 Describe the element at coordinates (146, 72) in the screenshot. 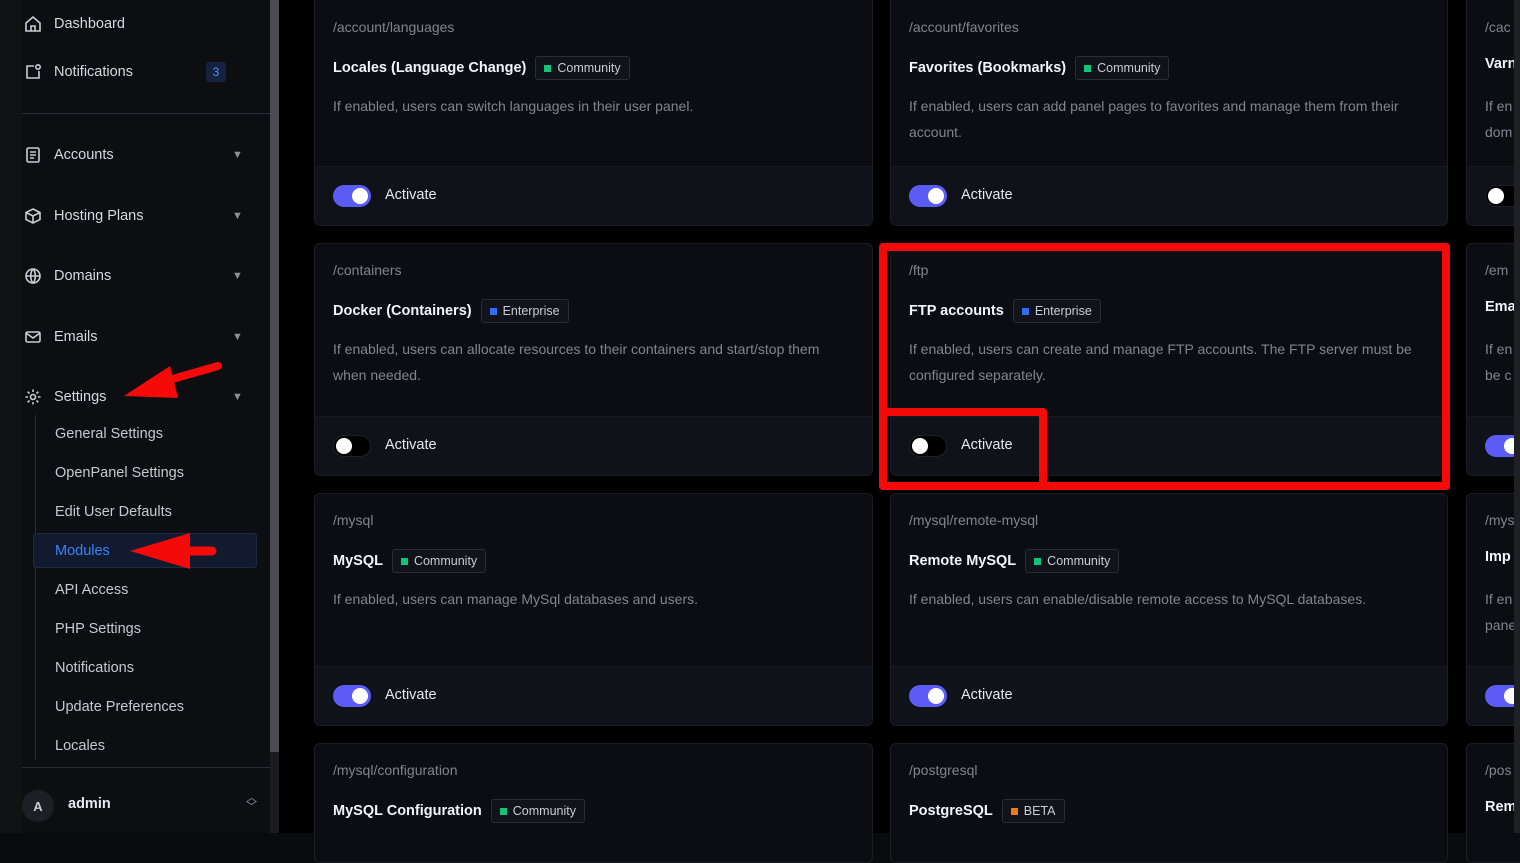

I see `nav-notifications: Notifications` at that location.